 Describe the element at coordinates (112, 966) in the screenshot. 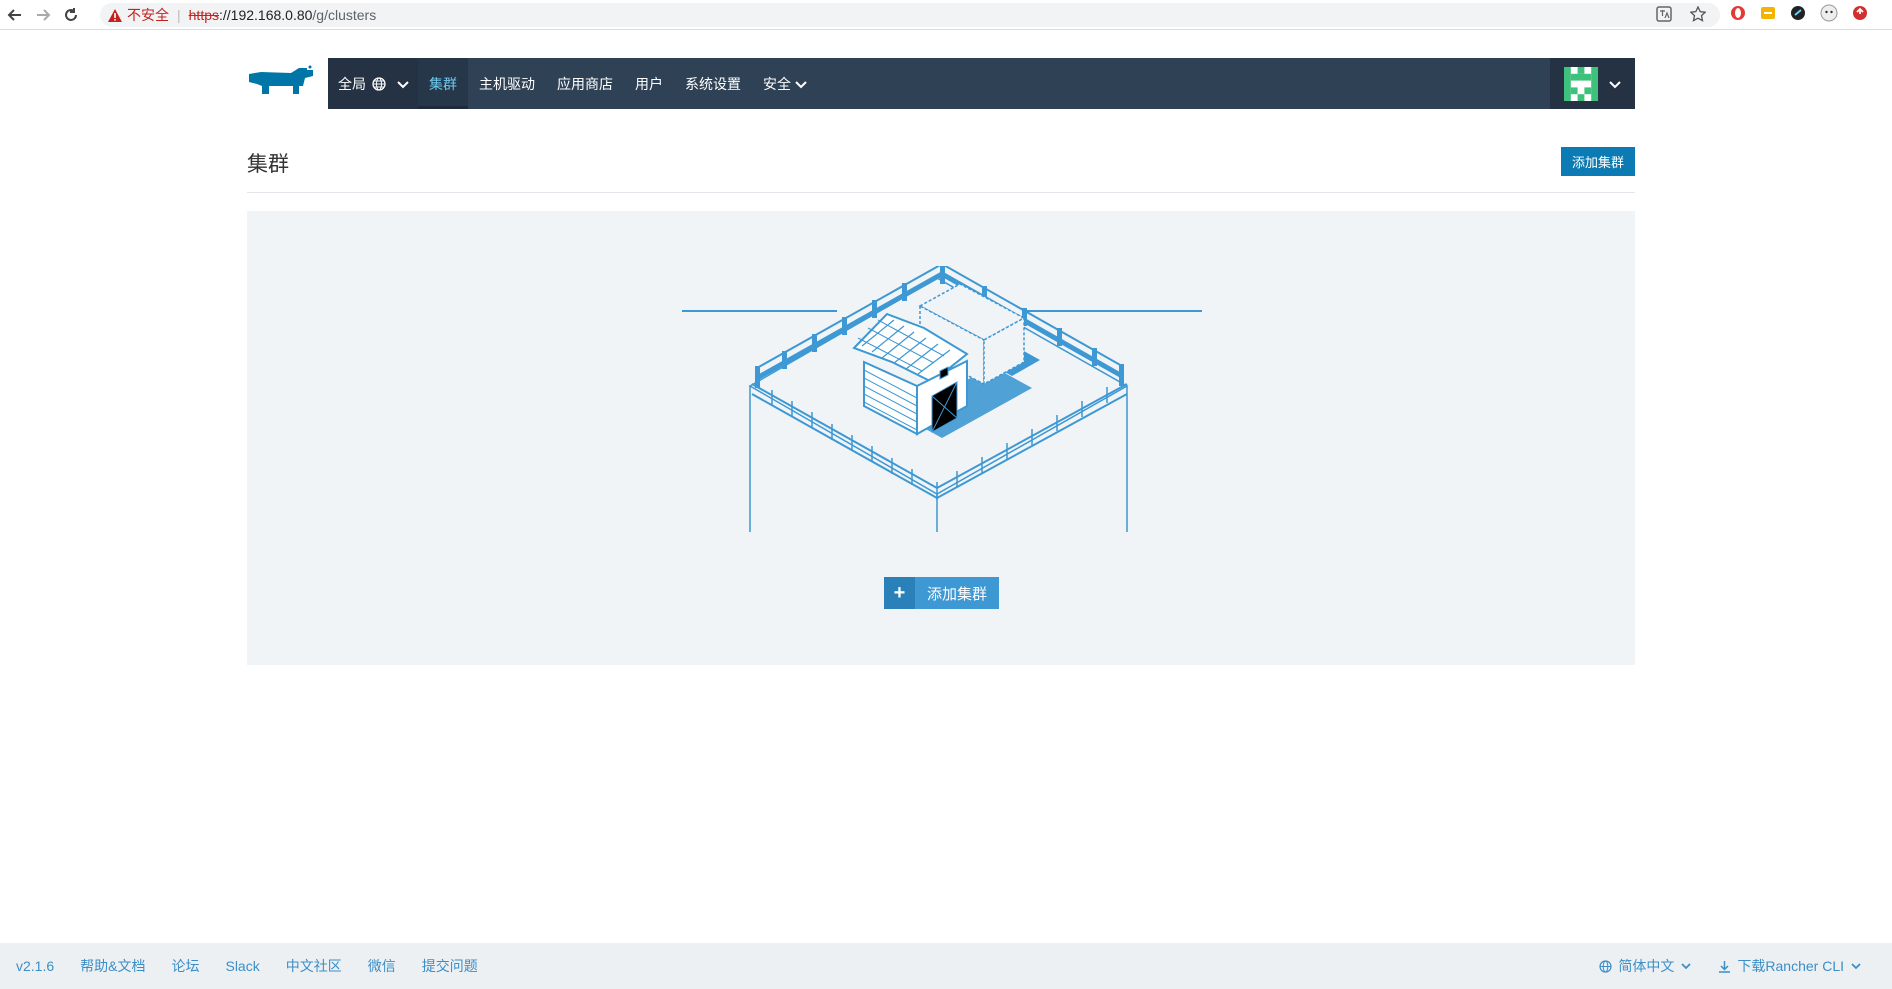

I see `footer-link-docs: 帮助&文档` at that location.